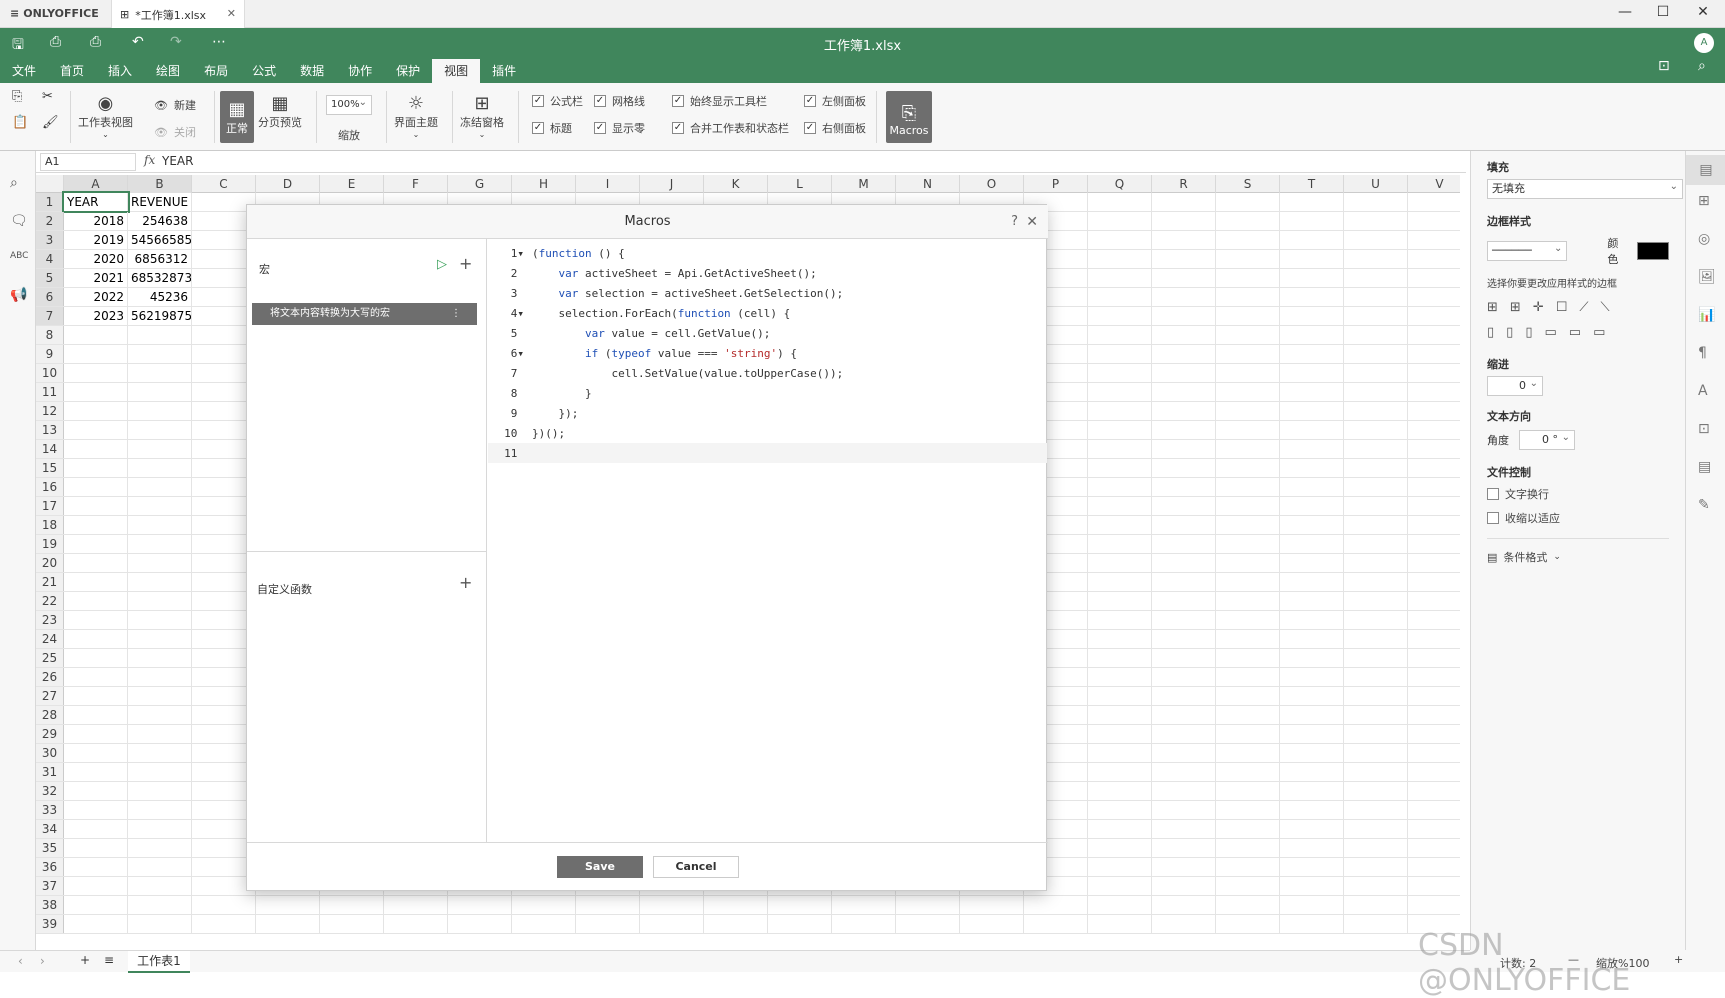 This screenshot has width=1725, height=998. I want to click on more-vertical-icon: ⋮, so click(456, 314).